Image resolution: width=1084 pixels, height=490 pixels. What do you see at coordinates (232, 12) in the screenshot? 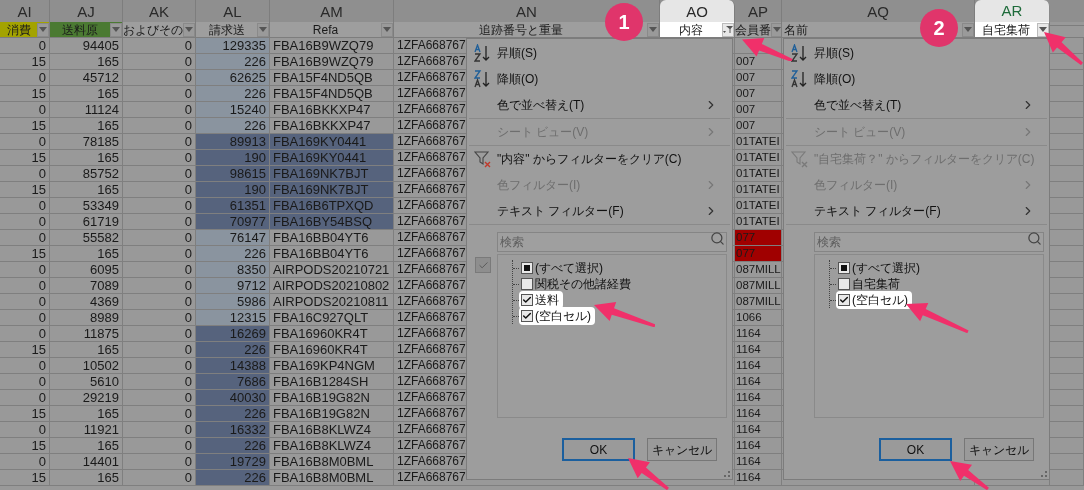
I see `column-letter: AL` at bounding box center [232, 12].